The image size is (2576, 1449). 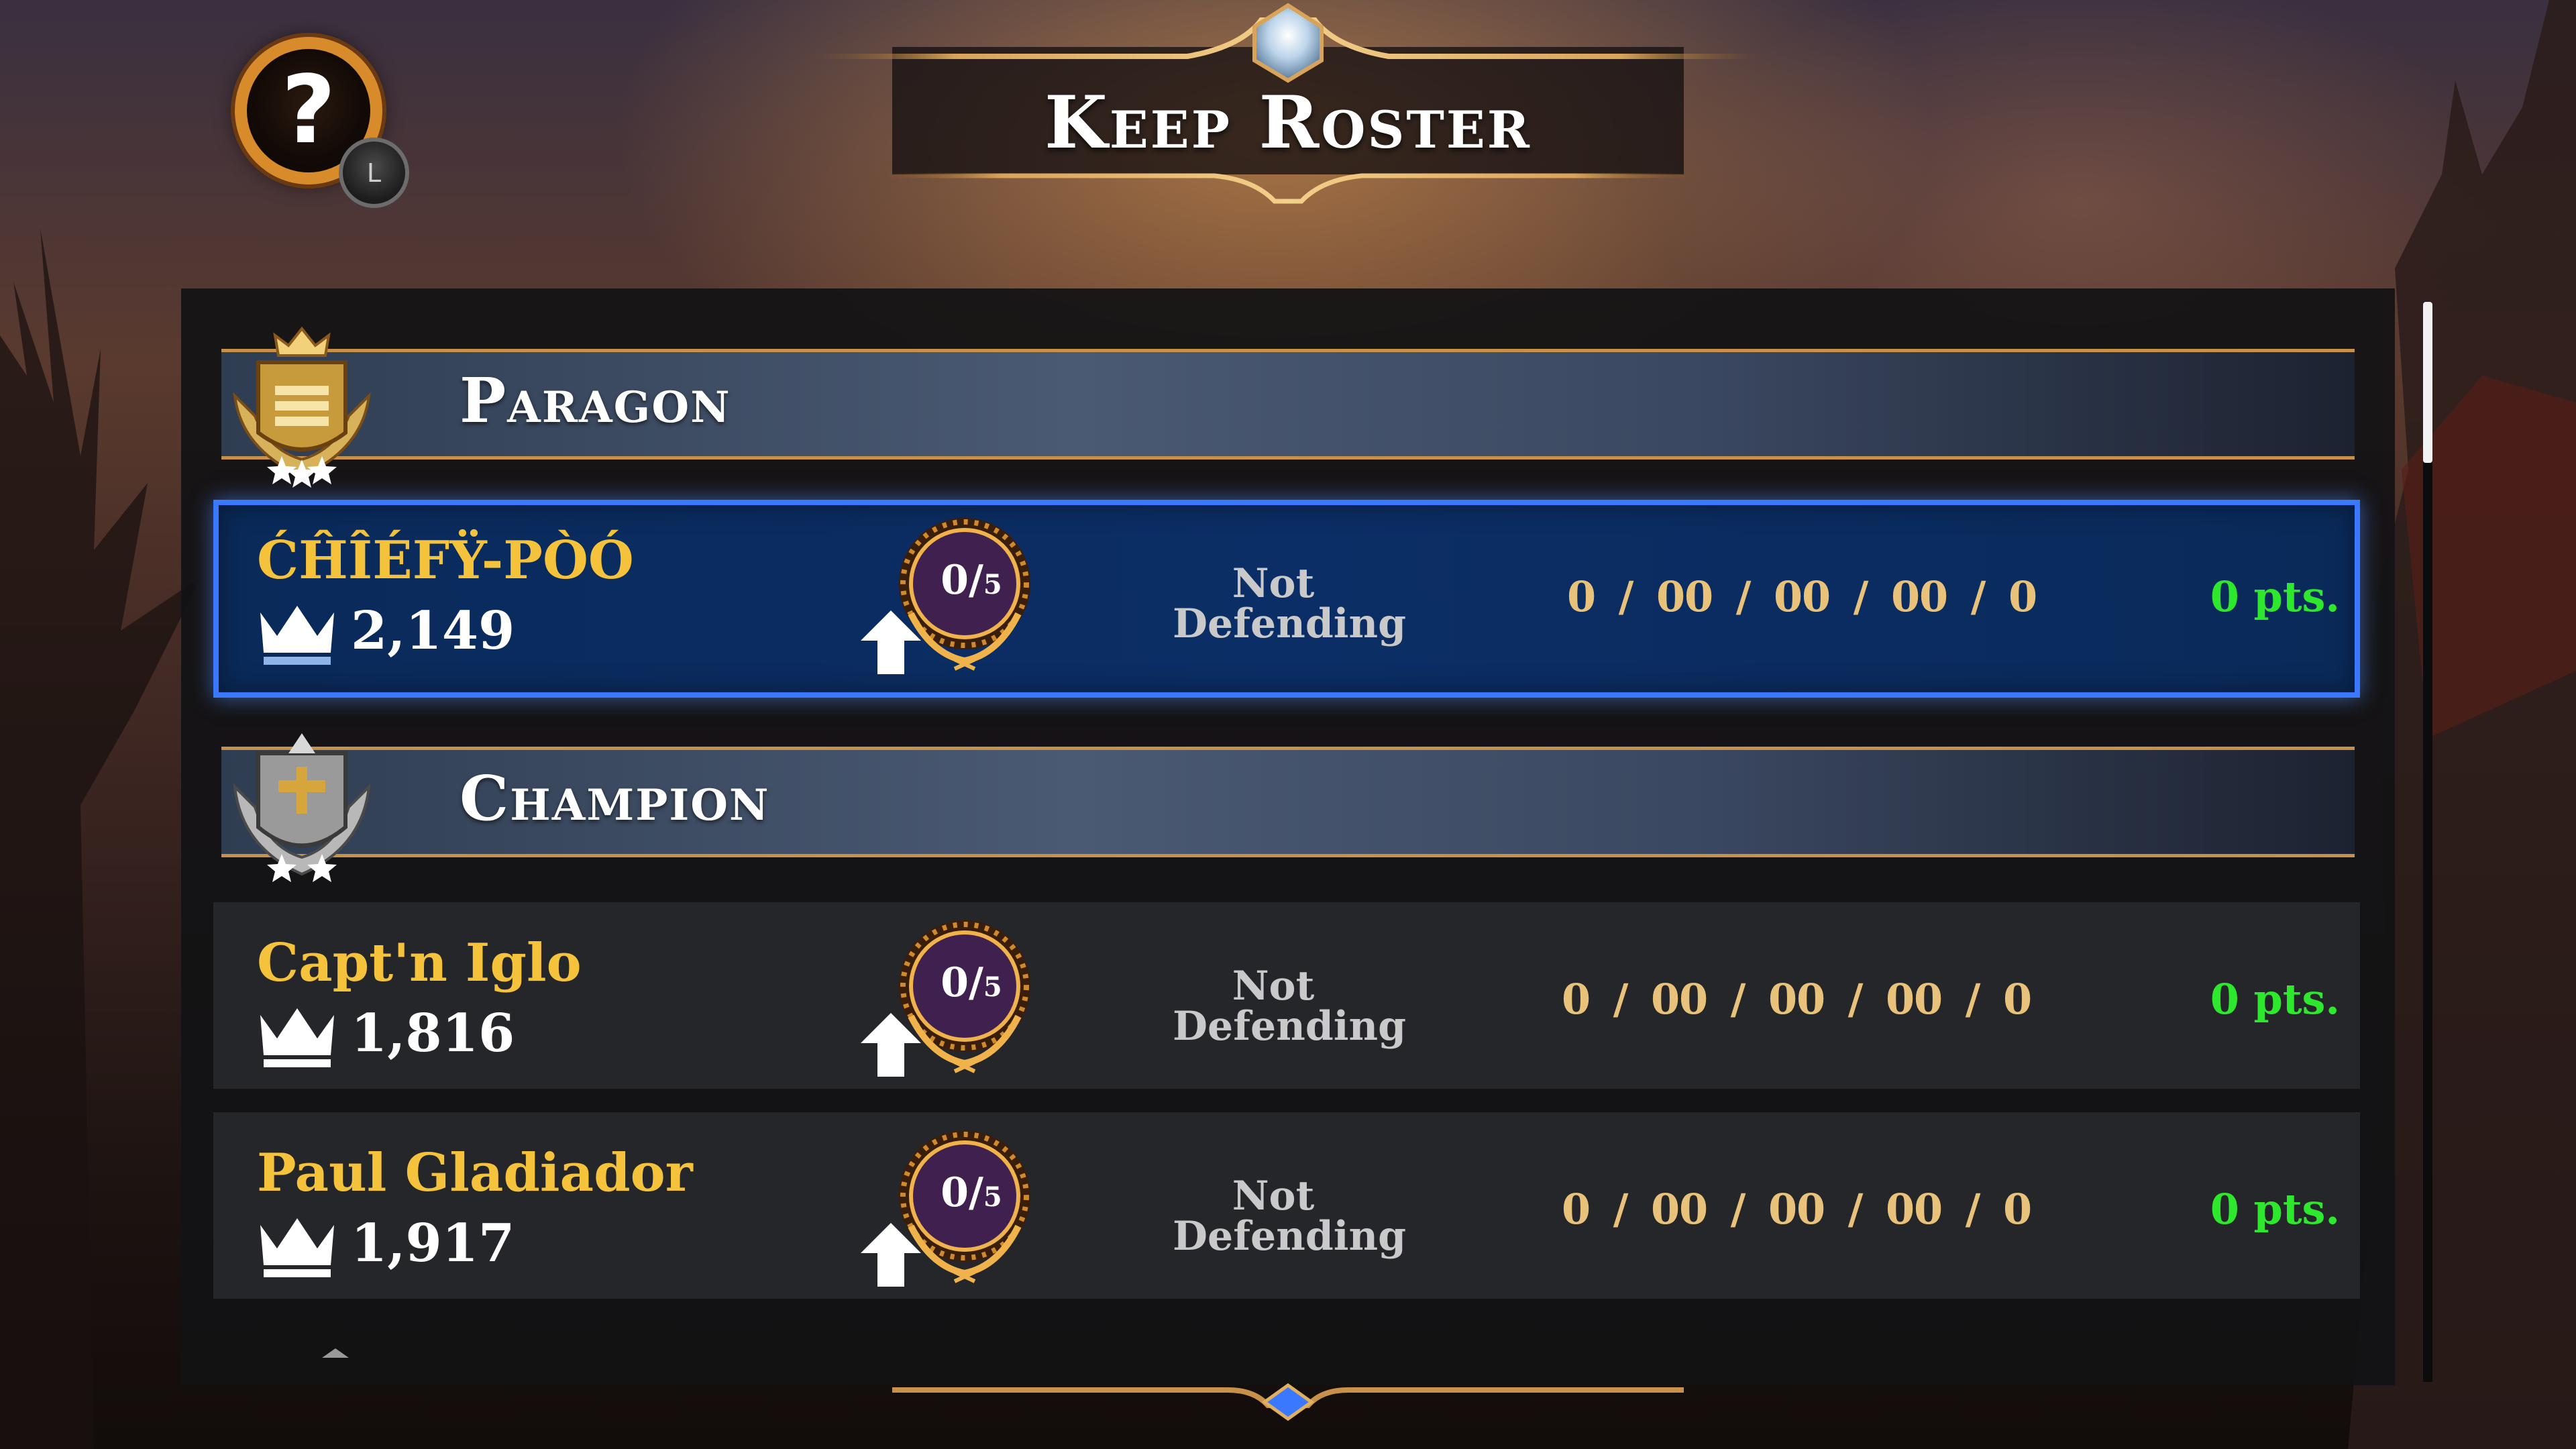 I want to click on scrollbar-thumb, so click(x=2427, y=382).